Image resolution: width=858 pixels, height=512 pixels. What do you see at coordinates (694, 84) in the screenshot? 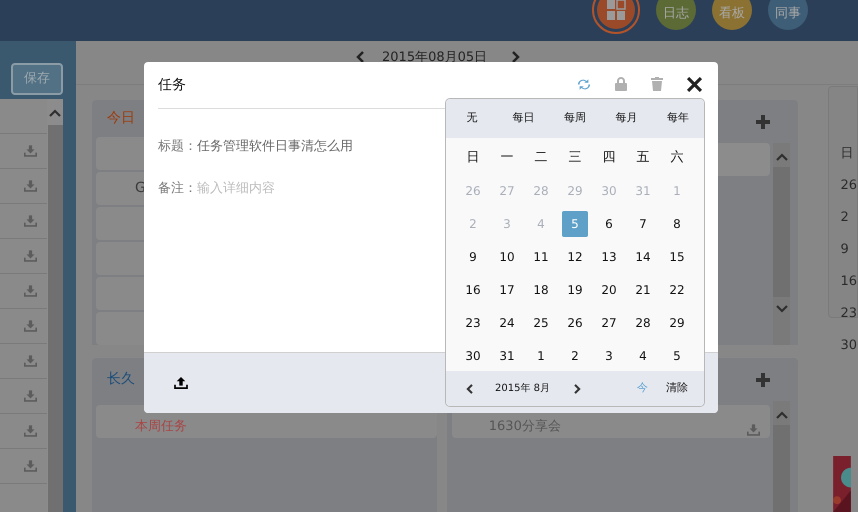
I see `close-icon` at bounding box center [694, 84].